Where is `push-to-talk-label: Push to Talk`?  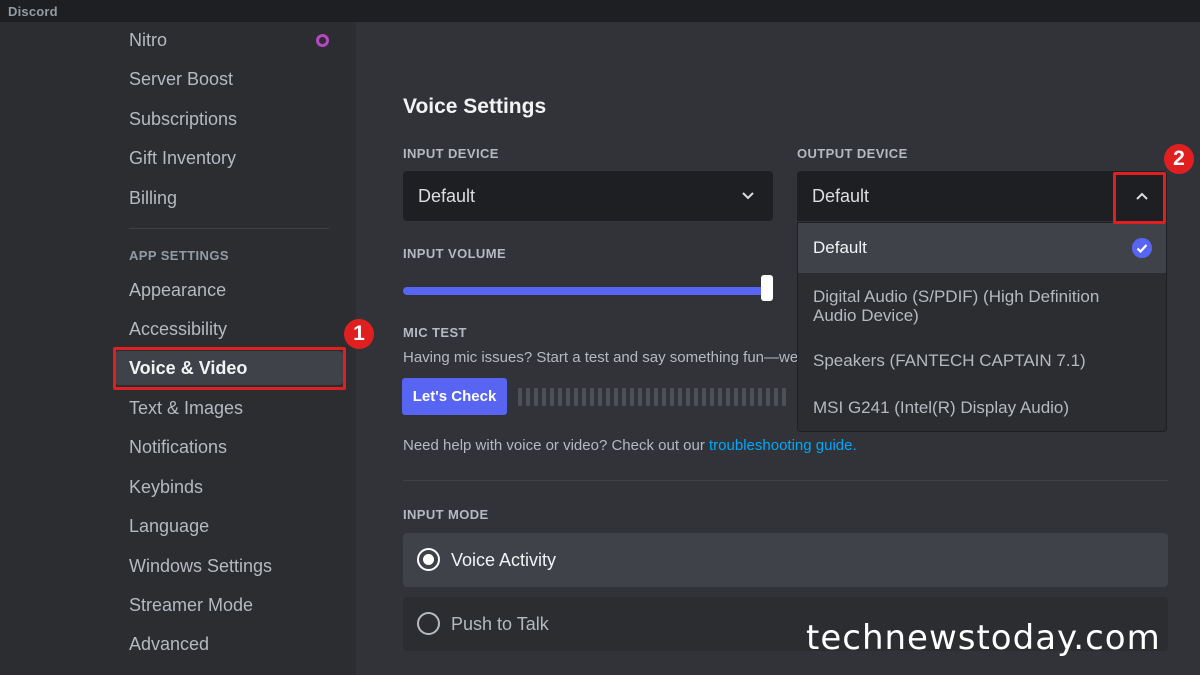
push-to-talk-label: Push to Talk is located at coordinates (500, 624).